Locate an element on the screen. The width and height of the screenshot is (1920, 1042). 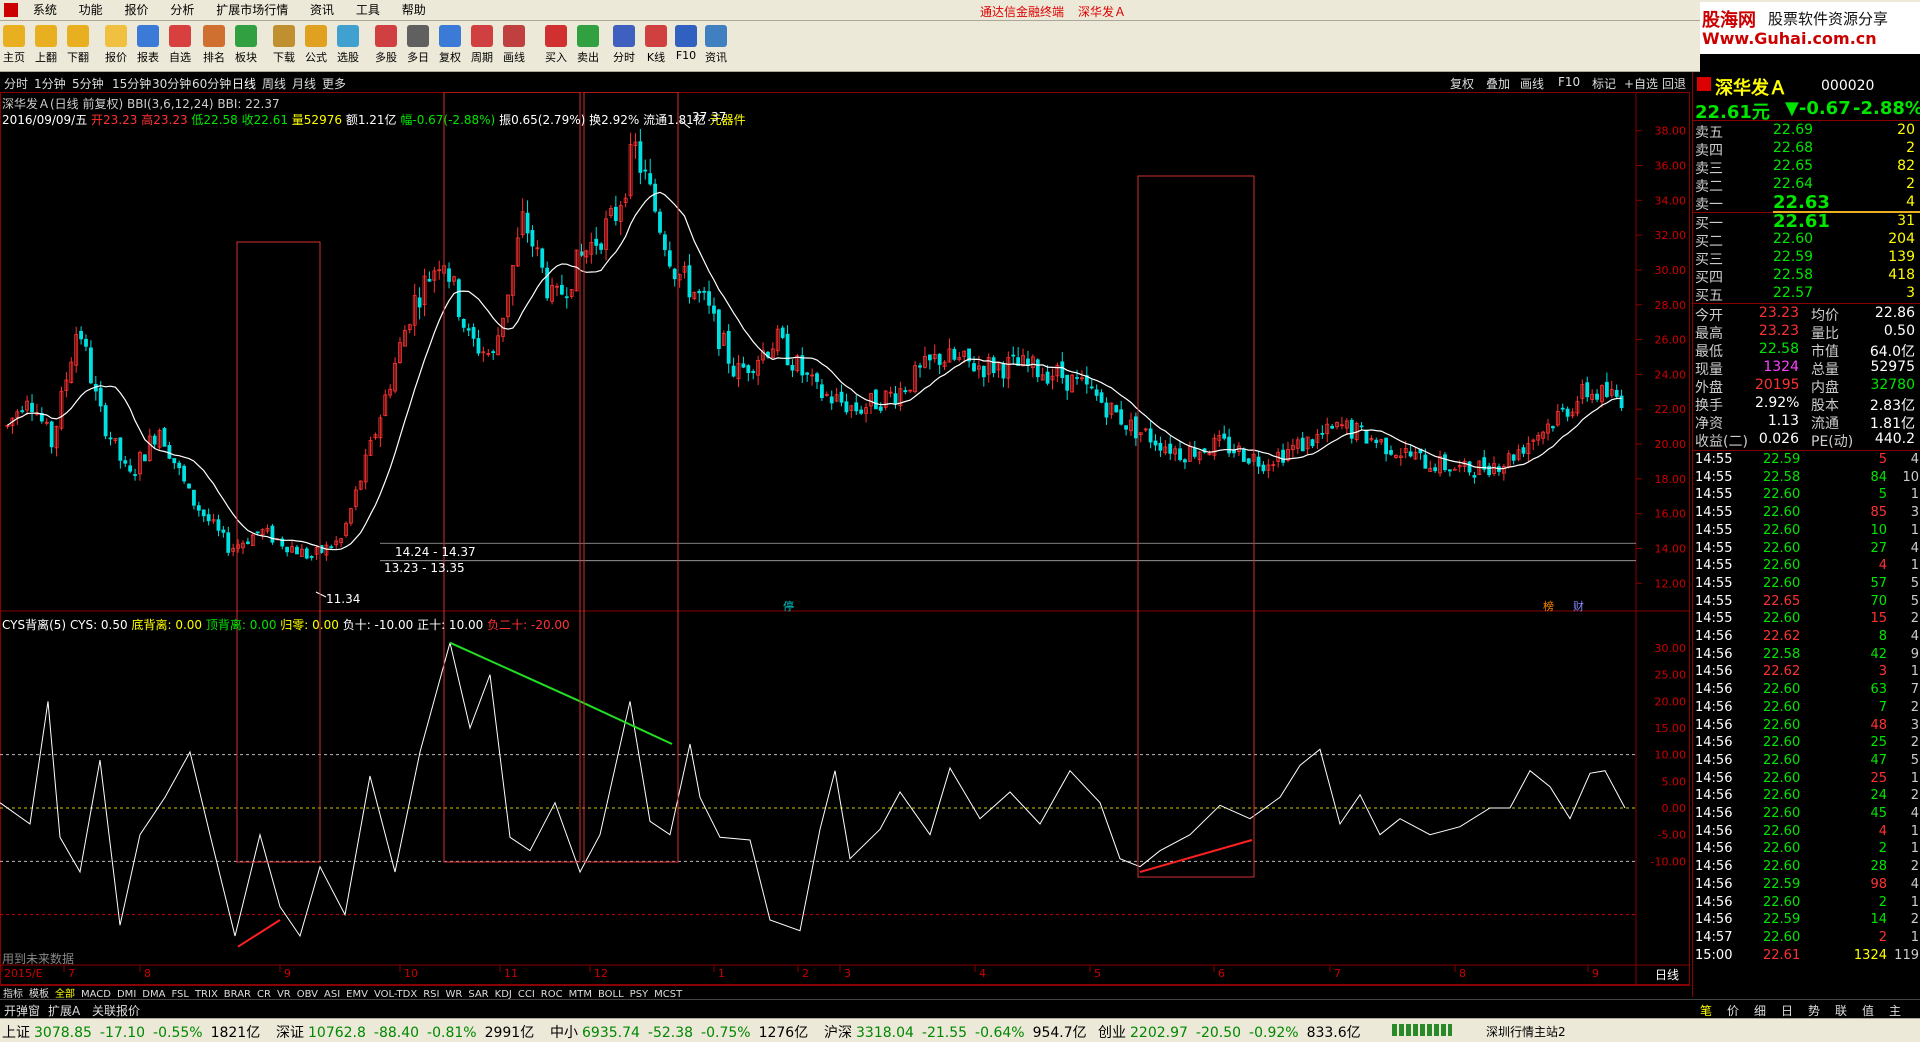
toolbar-btn-10: 选股 is located at coordinates (348, 45).